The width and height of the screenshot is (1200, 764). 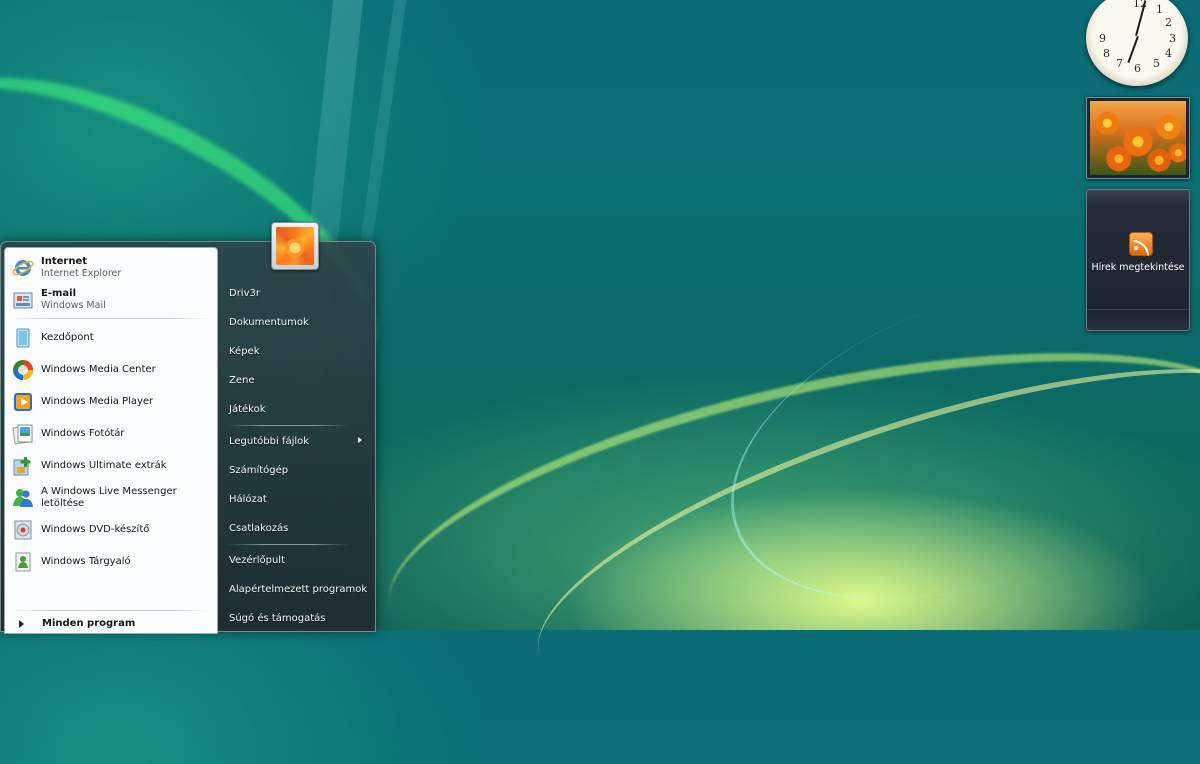 What do you see at coordinates (98, 369) in the screenshot?
I see `recent-item-label: Windows Media Center` at bounding box center [98, 369].